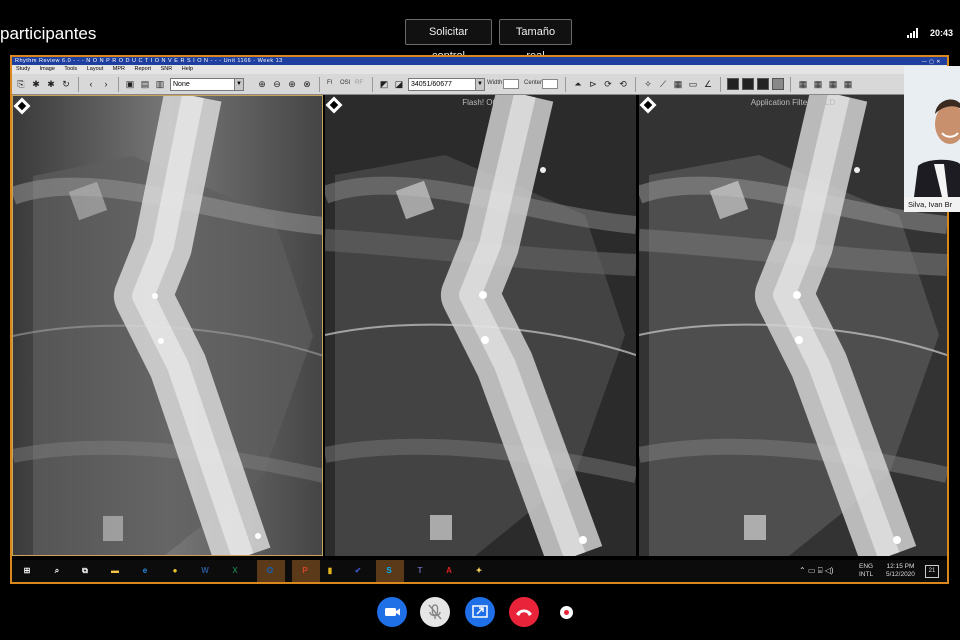  Describe the element at coordinates (866, 574) in the screenshot. I see `language-bottom: INTL` at that location.